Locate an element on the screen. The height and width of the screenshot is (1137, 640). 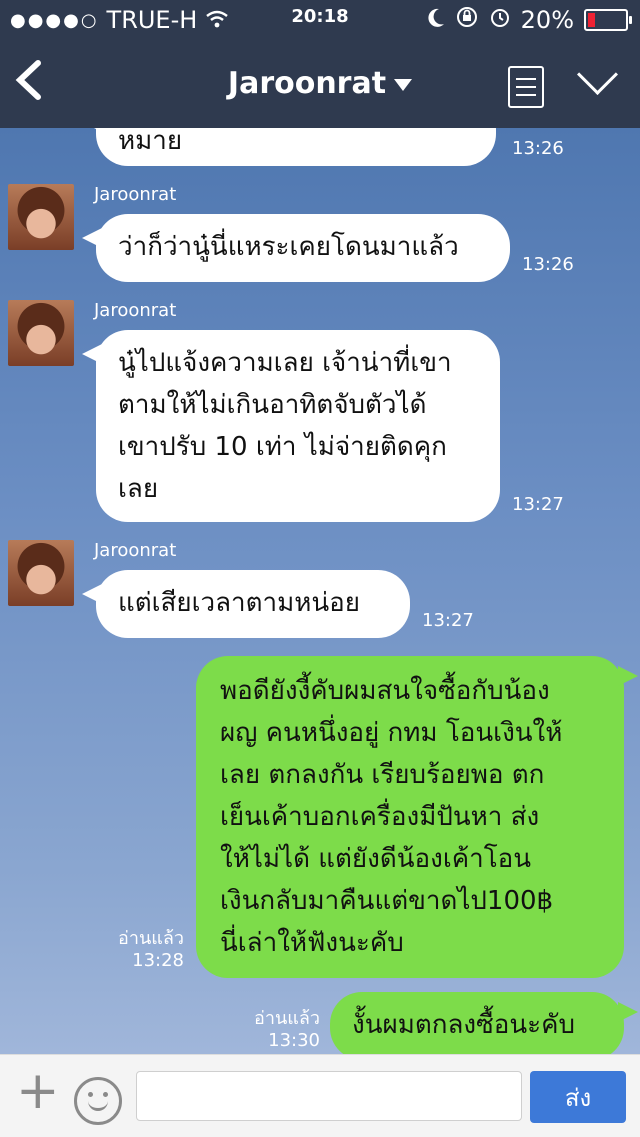
message-bubble: ว่าก็ว่านู๋นี่แหระเคยโดนมาแล้ว is located at coordinates (296, 248).